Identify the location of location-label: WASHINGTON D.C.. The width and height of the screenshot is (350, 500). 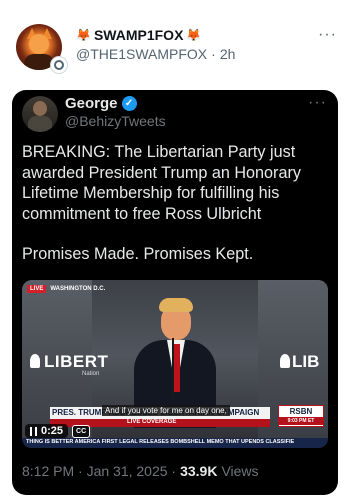
(78, 289).